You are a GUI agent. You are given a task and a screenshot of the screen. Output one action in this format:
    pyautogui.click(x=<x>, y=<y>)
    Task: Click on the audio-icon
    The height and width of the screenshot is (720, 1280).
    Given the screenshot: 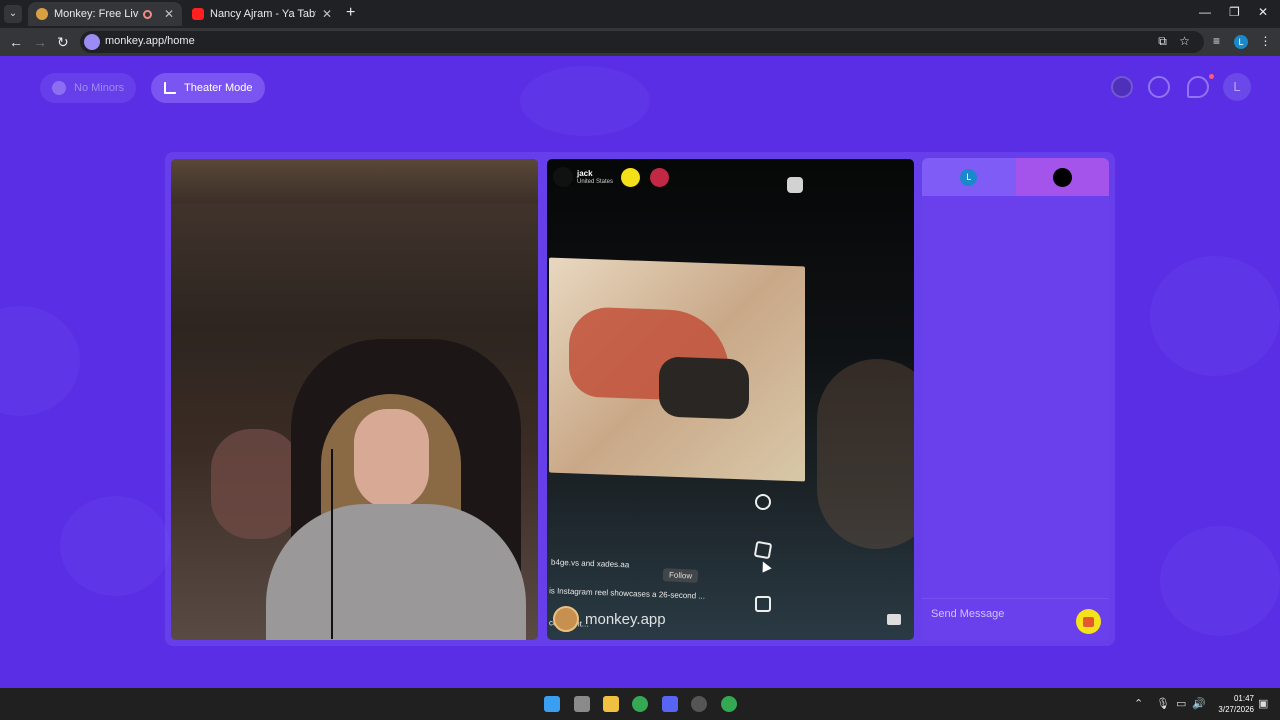 What is the action you would take?
    pyautogui.click(x=763, y=604)
    